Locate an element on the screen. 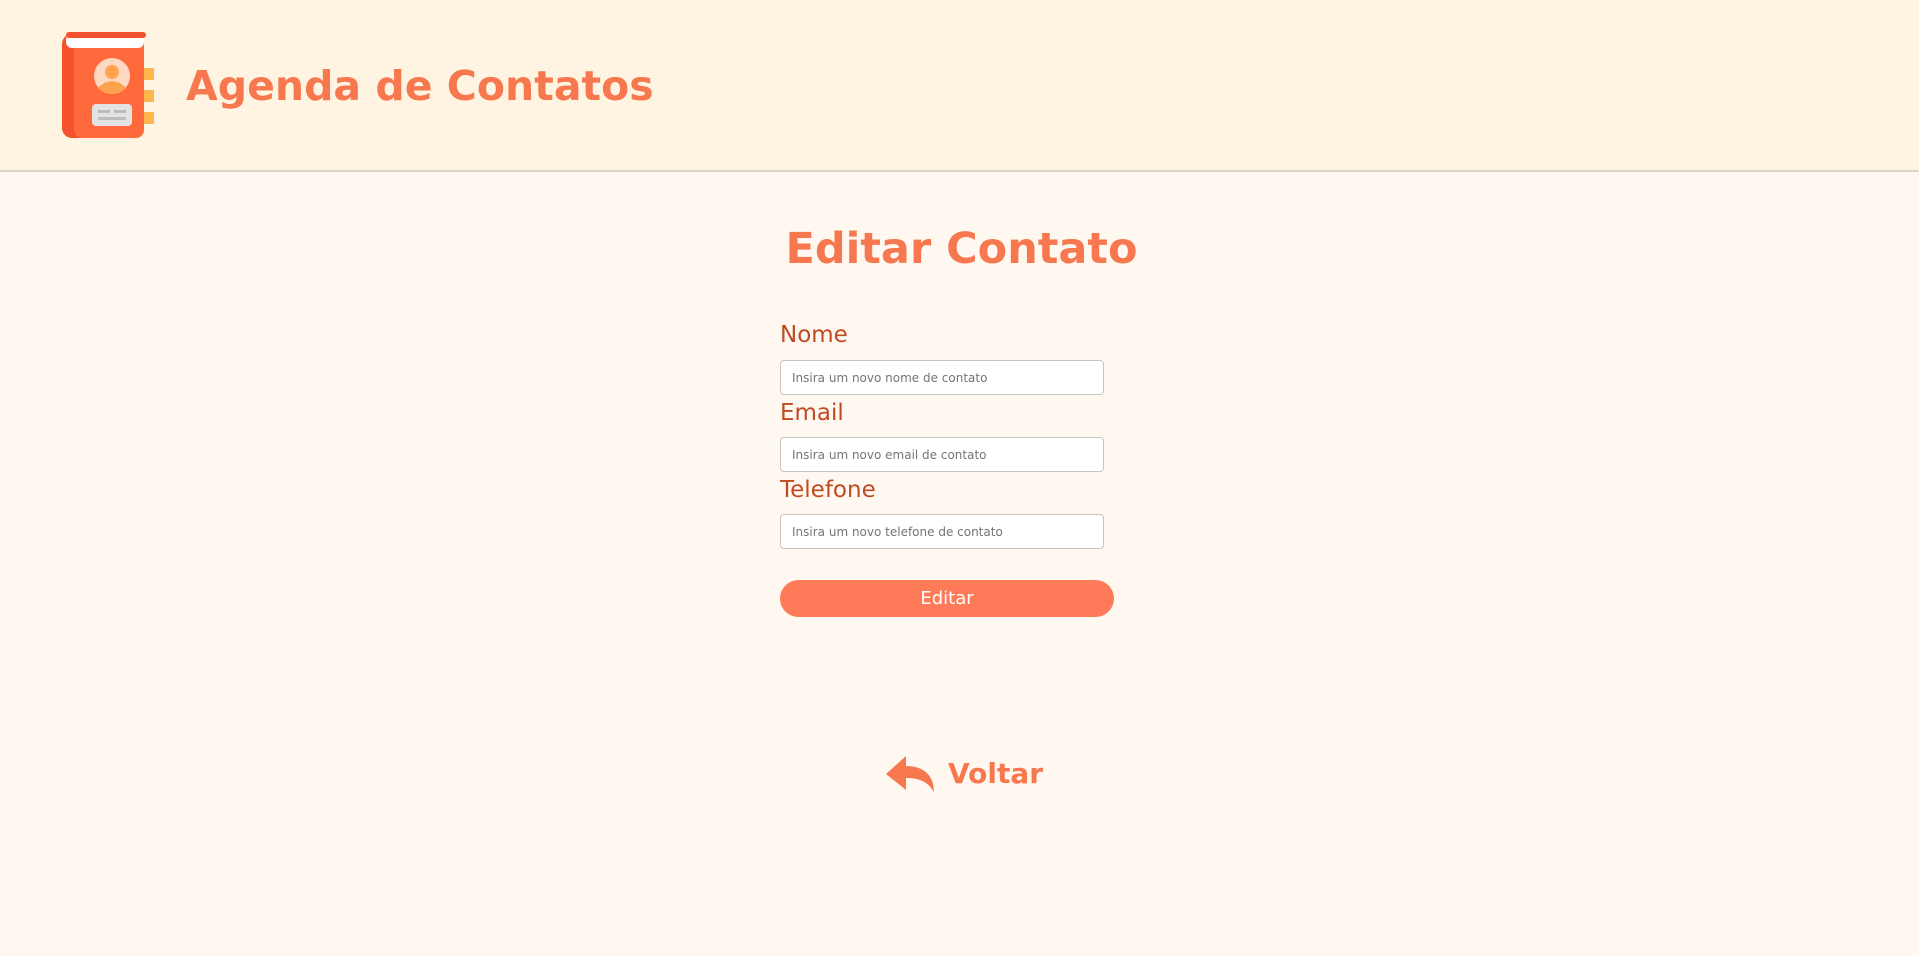 This screenshot has width=1919, height=956. phone-input is located at coordinates (942, 531).